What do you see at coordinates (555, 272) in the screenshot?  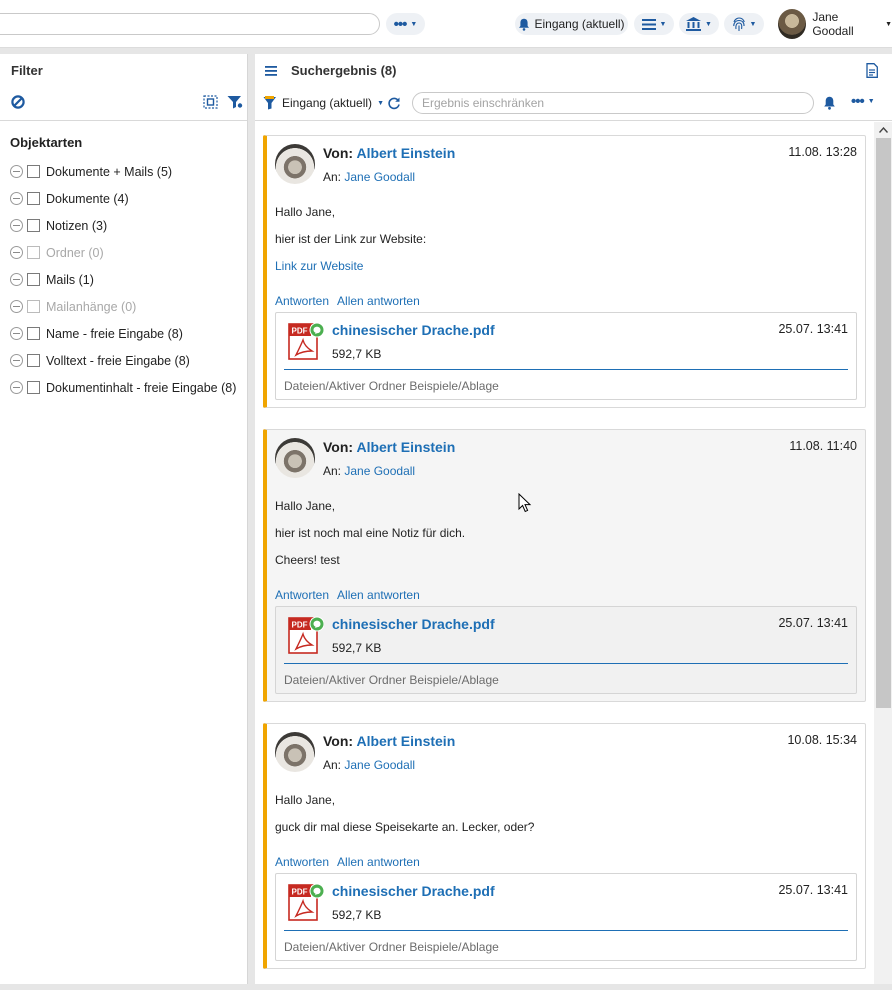 I see `website-link: Link zur Website` at bounding box center [555, 272].